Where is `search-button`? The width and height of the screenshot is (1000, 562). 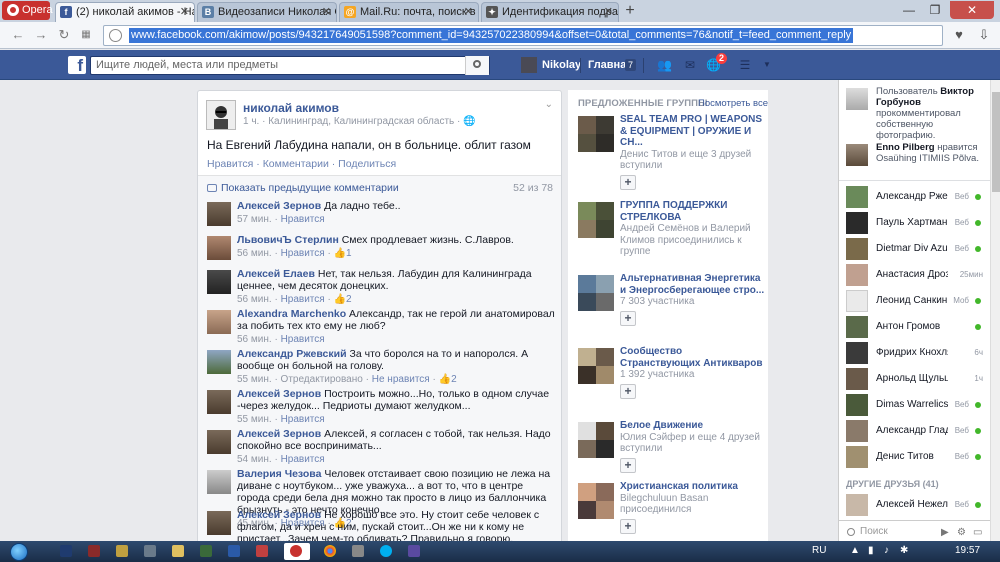 search-button is located at coordinates (477, 65).